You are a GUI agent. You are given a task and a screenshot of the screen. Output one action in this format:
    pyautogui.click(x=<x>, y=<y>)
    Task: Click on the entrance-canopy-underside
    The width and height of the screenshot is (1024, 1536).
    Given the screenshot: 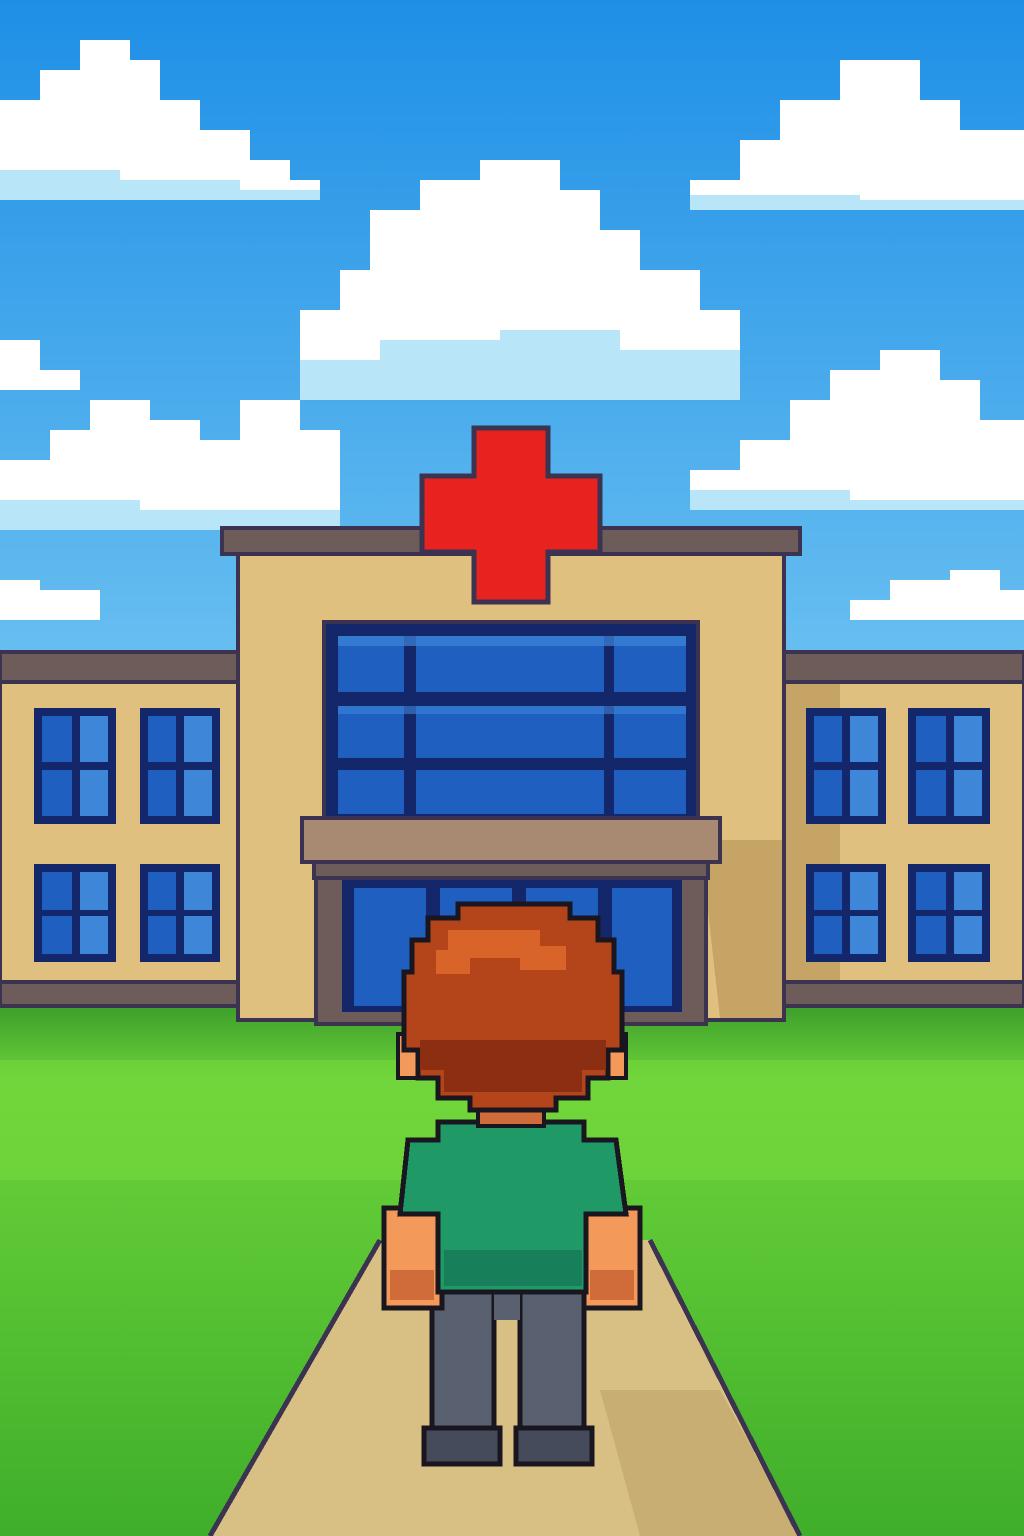 What is the action you would take?
    pyautogui.click(x=511, y=870)
    